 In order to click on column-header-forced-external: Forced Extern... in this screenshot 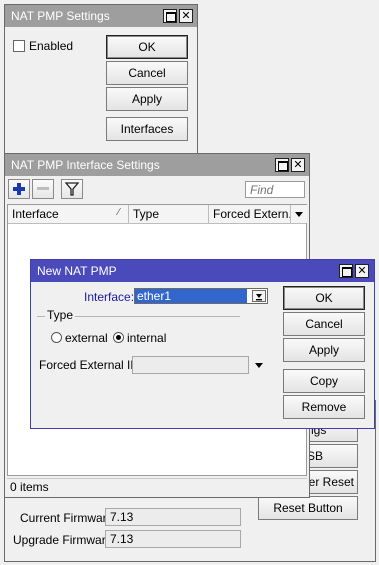, I will do `click(250, 214)`.